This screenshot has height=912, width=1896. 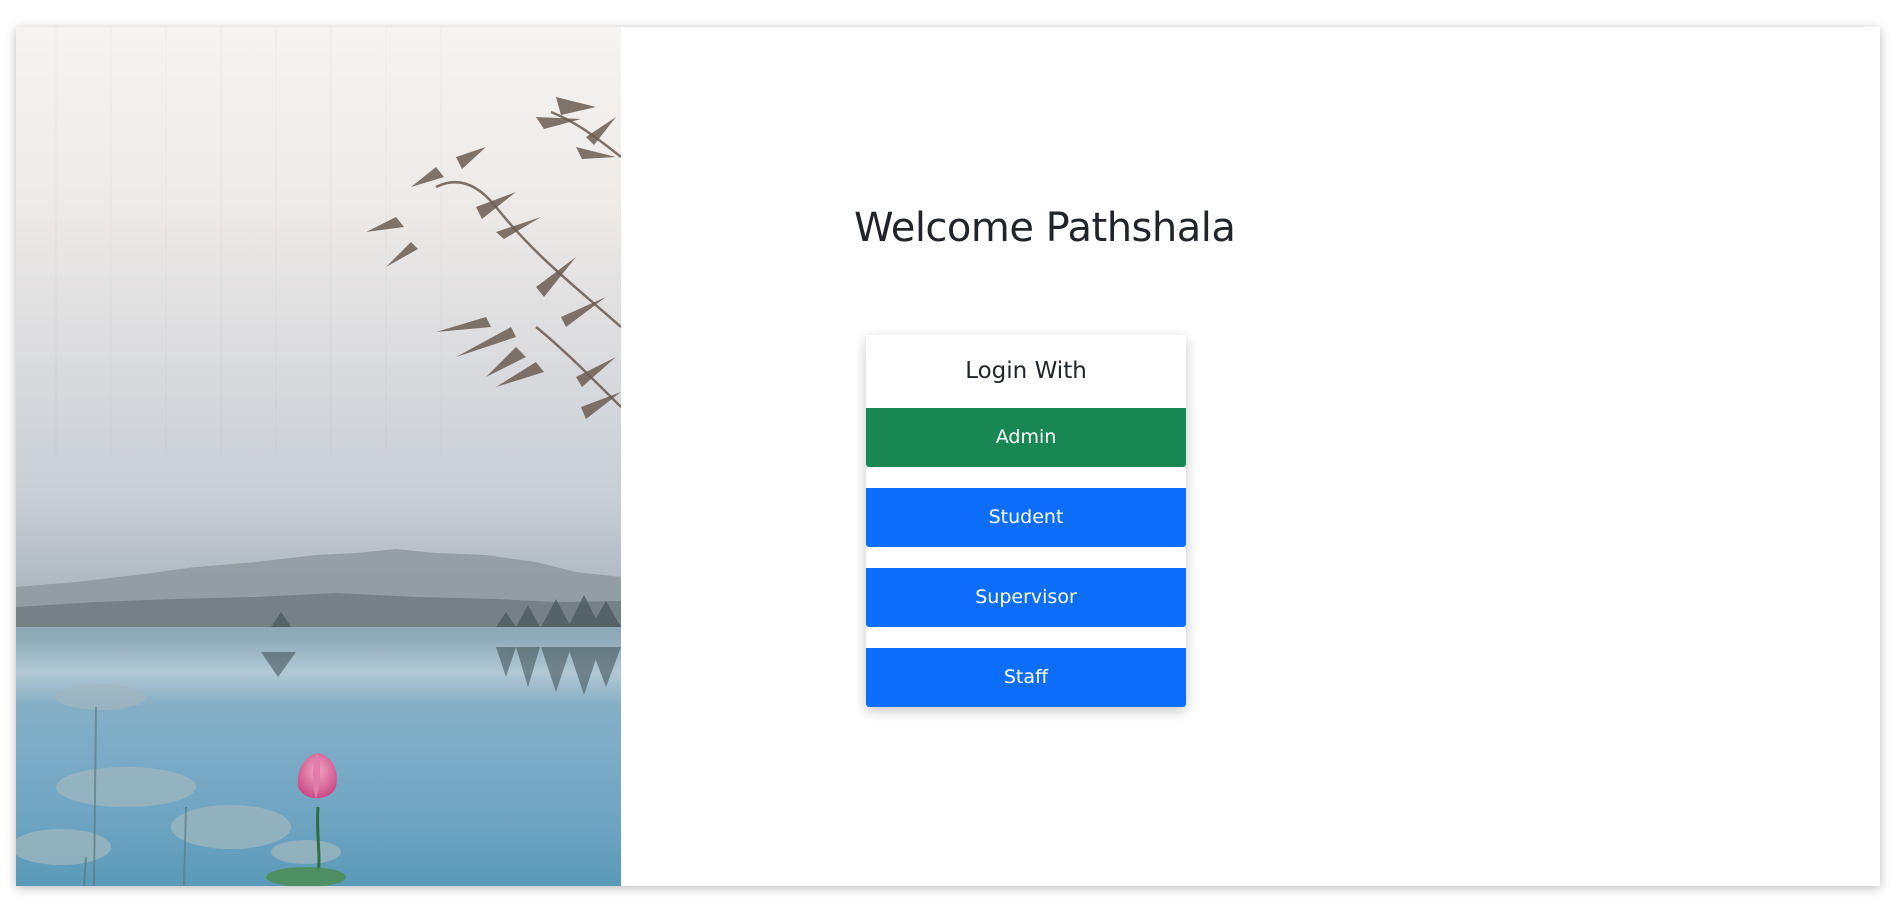 I want to click on supervisor-login-button: Supervisor, so click(x=1026, y=597).